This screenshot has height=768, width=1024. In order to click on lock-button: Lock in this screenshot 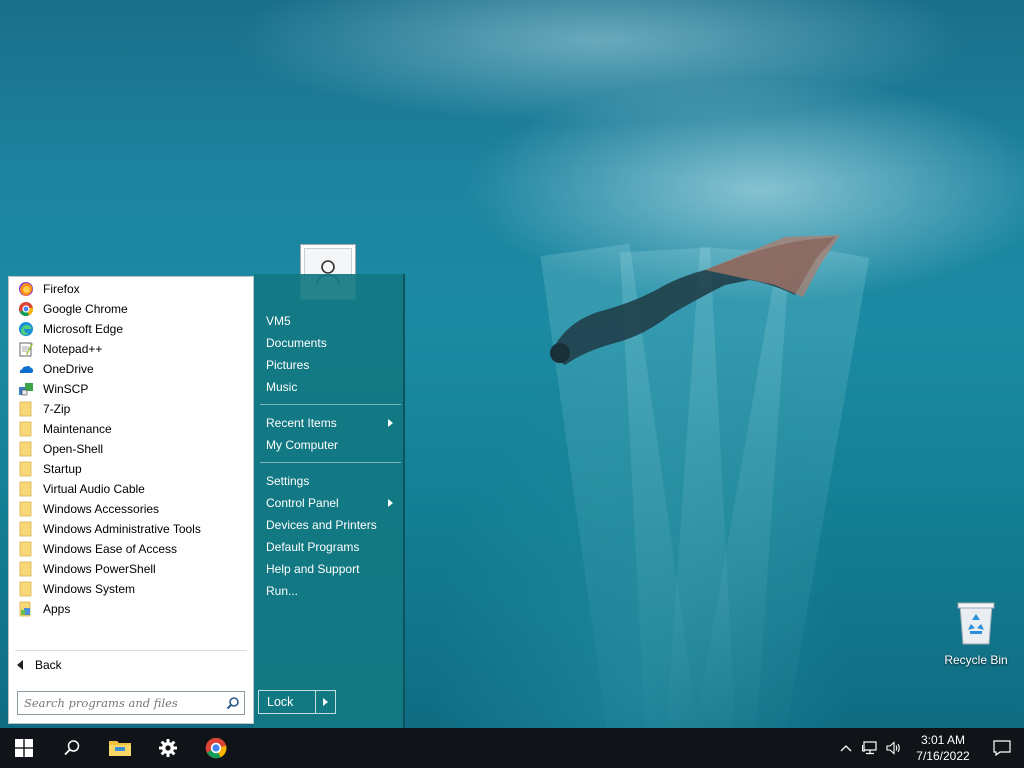, I will do `click(287, 702)`.